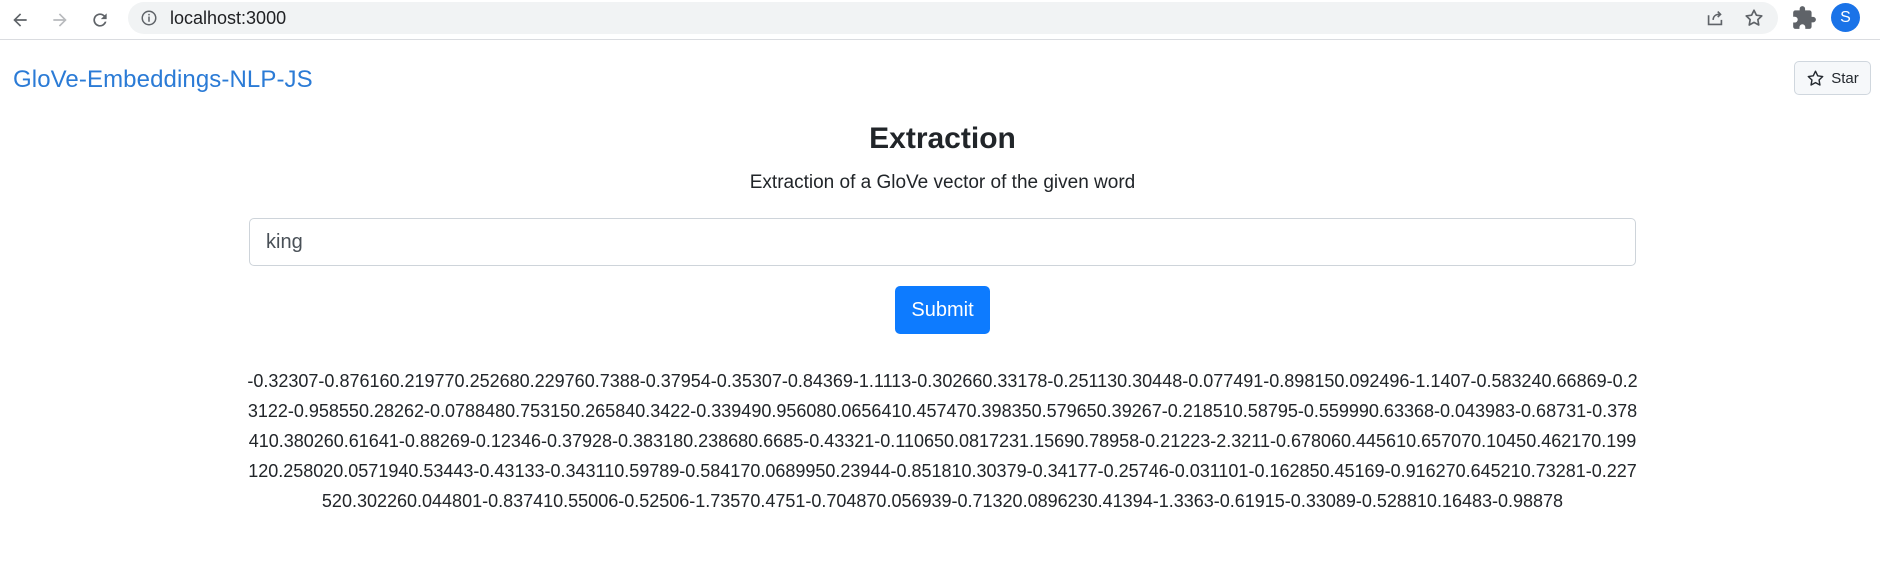 Image resolution: width=1880 pixels, height=574 pixels. I want to click on github-star-button: Star, so click(1832, 78).